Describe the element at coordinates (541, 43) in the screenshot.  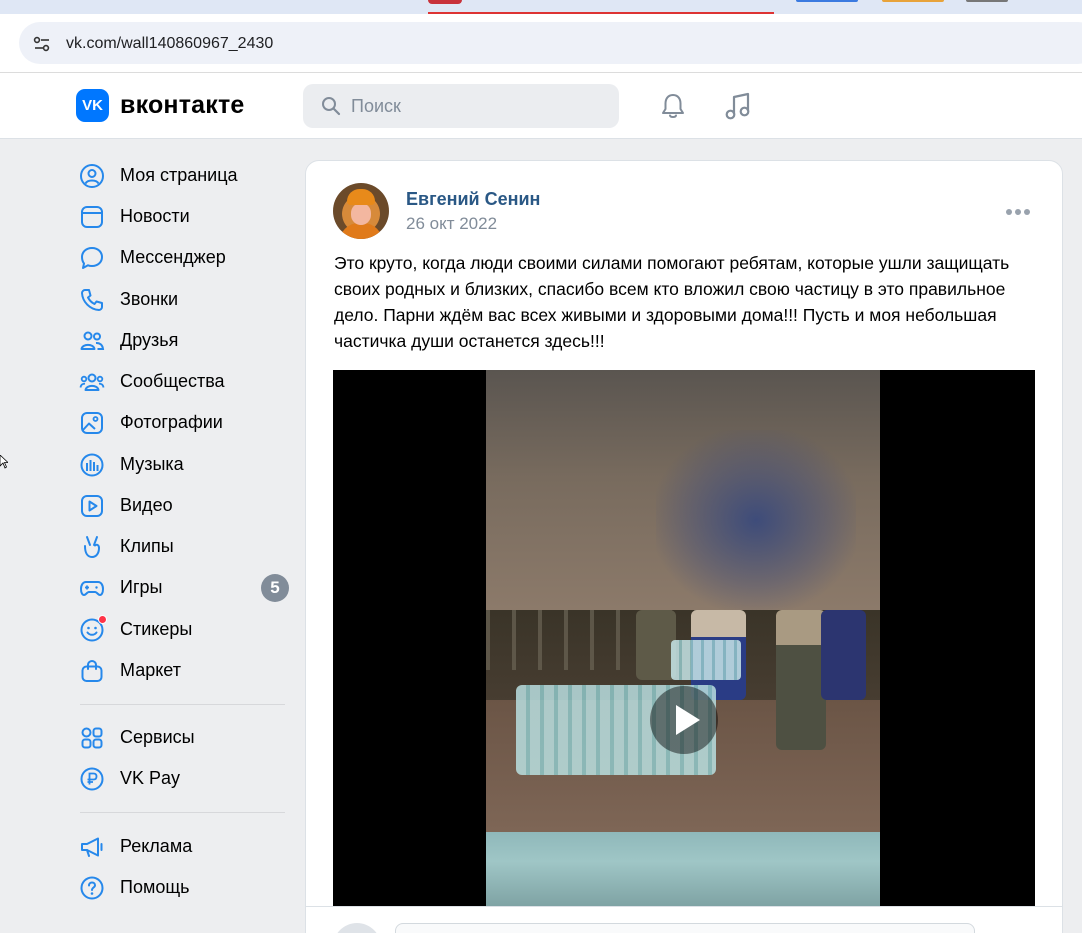
I see `browser-address-bar: vk.com/wall140860967_2430` at that location.